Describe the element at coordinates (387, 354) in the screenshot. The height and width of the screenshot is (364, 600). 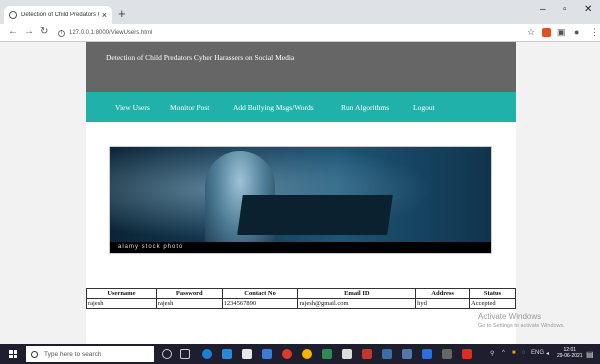
I see `app-icon-blue` at that location.